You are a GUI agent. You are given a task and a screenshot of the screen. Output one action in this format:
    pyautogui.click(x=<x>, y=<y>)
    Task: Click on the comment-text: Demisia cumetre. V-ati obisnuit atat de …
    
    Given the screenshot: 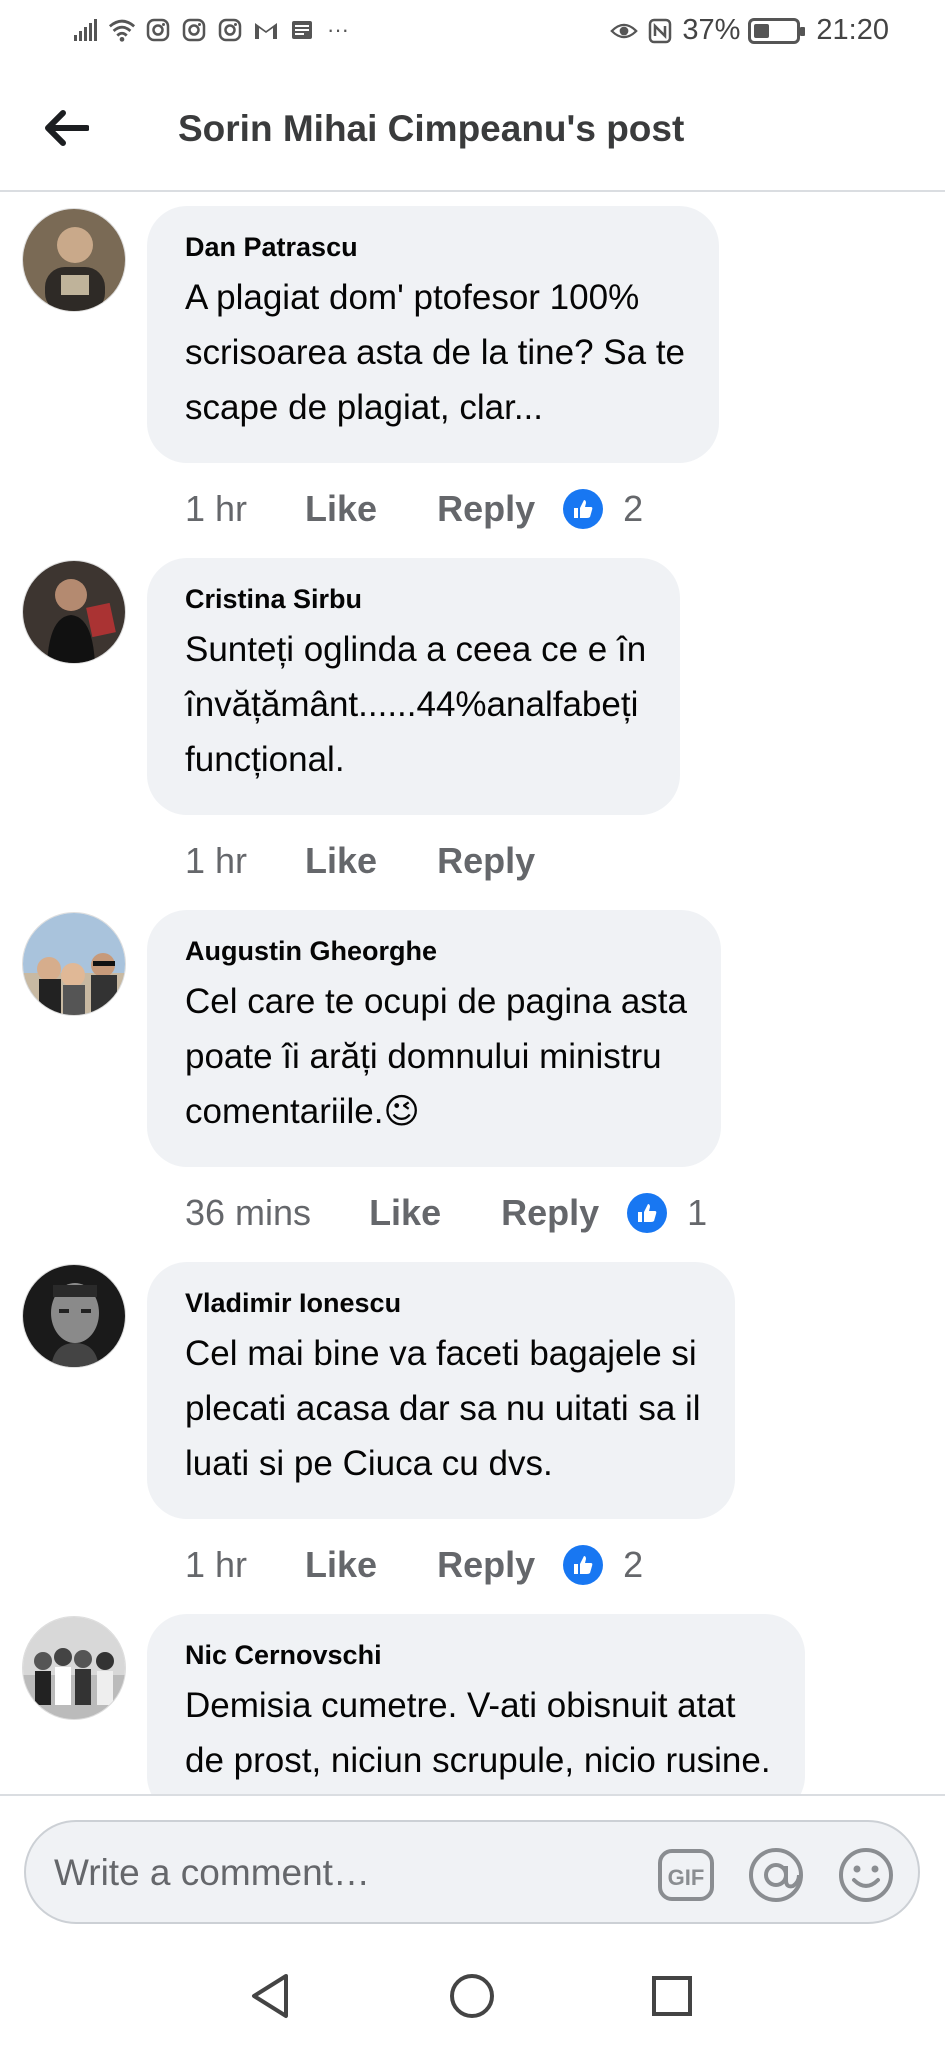 What is the action you would take?
    pyautogui.click(x=478, y=1733)
    